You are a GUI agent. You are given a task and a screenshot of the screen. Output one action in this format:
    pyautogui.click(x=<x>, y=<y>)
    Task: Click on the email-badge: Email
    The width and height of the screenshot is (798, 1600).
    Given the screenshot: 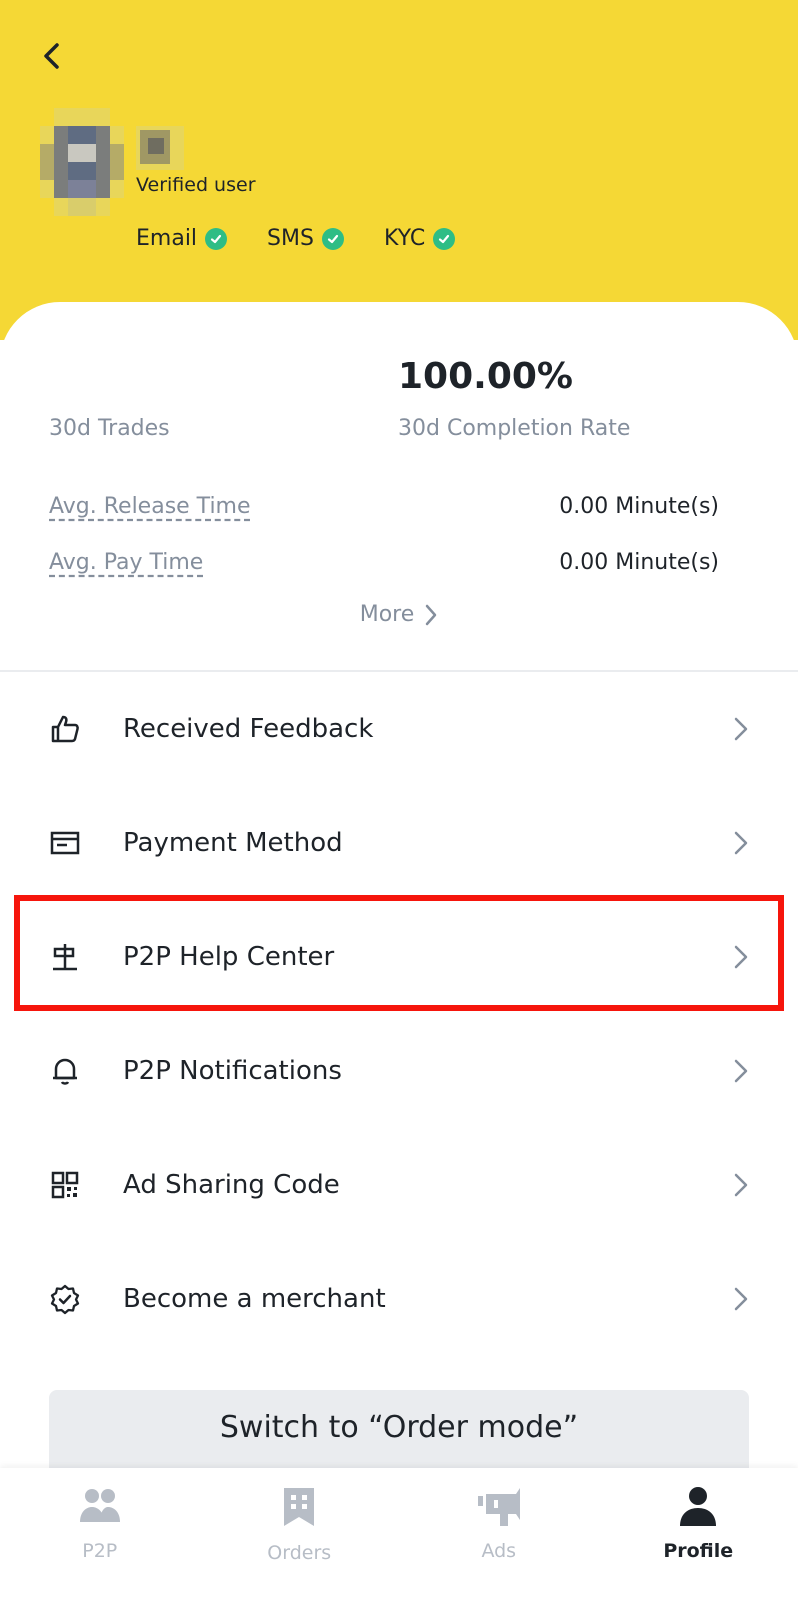 What is the action you would take?
    pyautogui.click(x=182, y=238)
    